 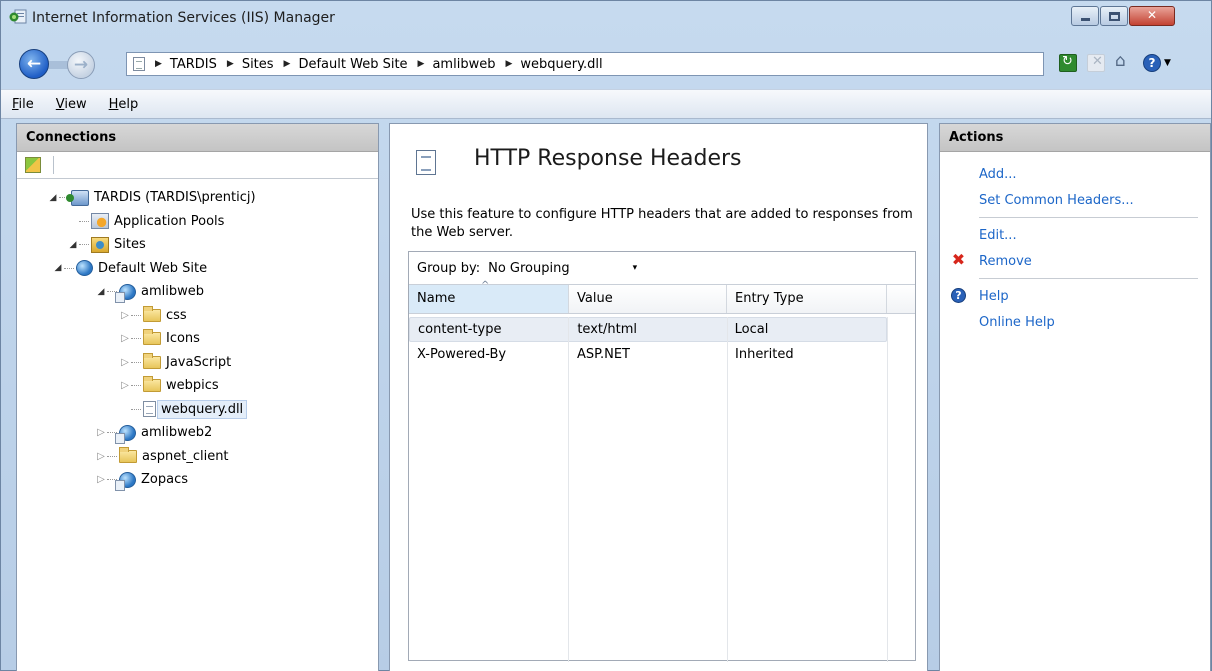 I want to click on forward-button: →, so click(x=81, y=65).